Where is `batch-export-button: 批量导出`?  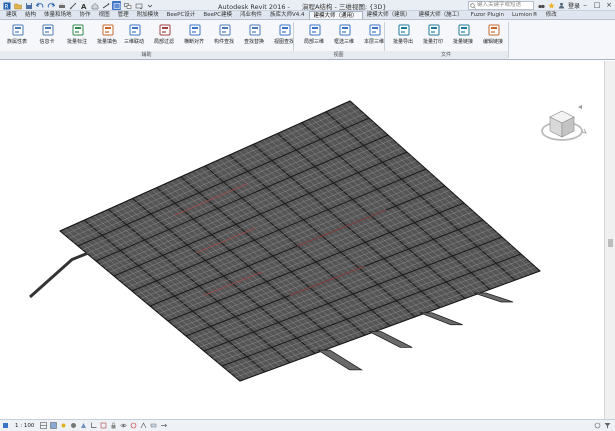
batch-export-button: 批量导出 is located at coordinates (404, 36).